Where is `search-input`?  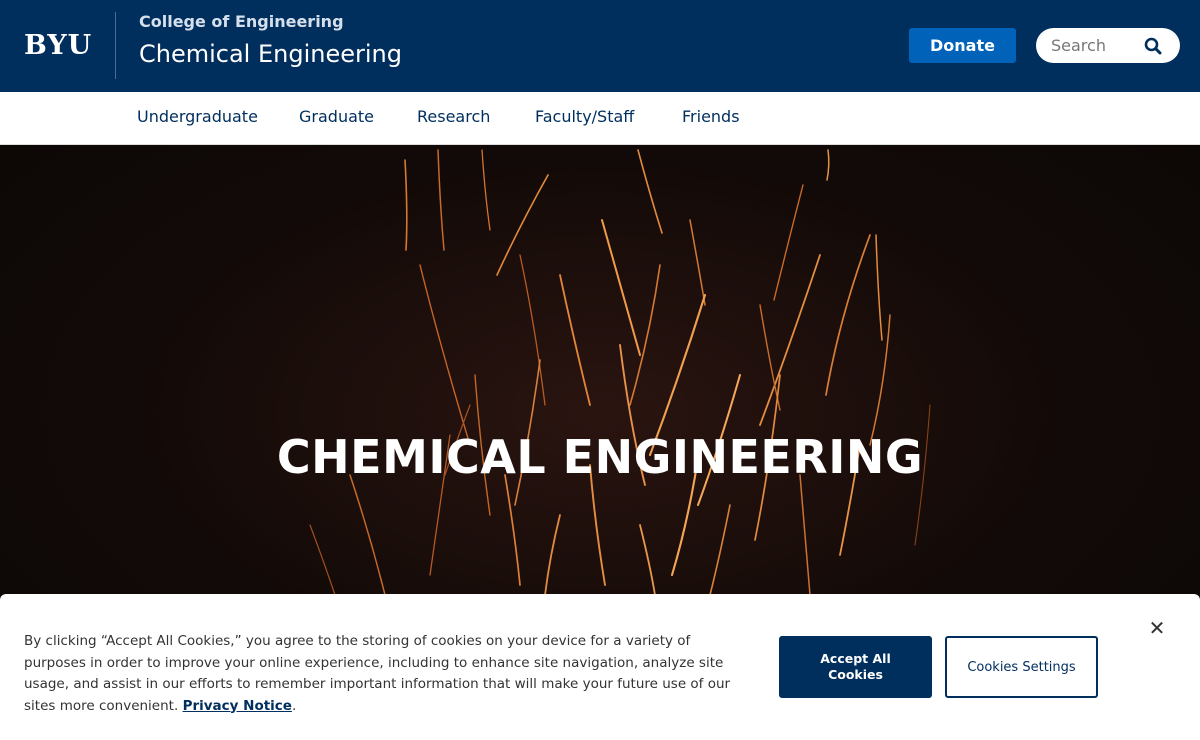 search-input is located at coordinates (1096, 45).